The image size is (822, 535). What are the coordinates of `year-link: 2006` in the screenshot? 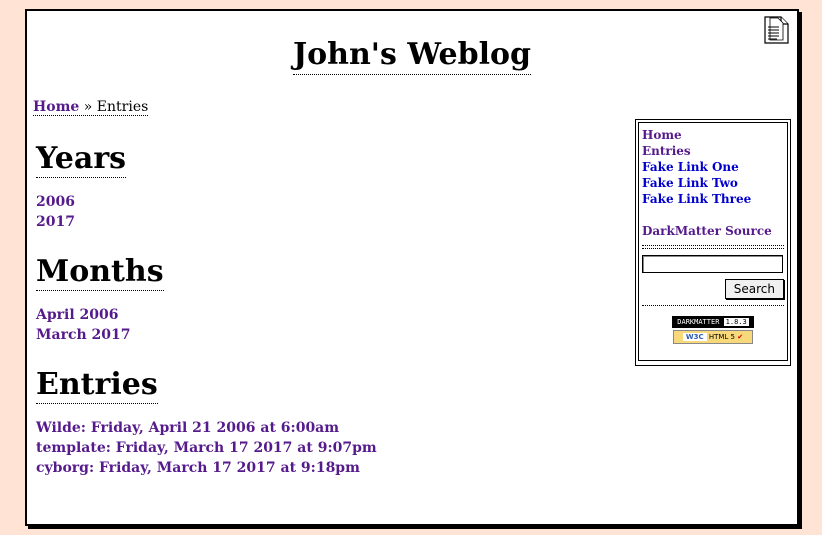 It's located at (55, 202).